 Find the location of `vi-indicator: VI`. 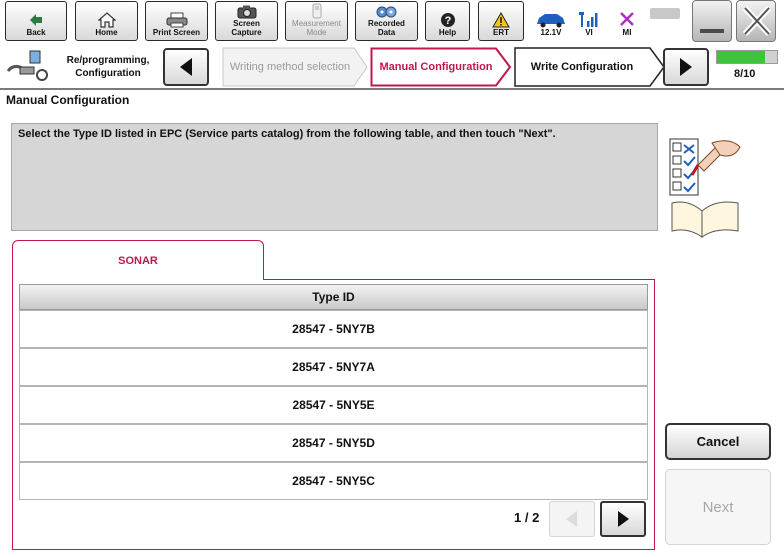

vi-indicator: VI is located at coordinates (589, 21).